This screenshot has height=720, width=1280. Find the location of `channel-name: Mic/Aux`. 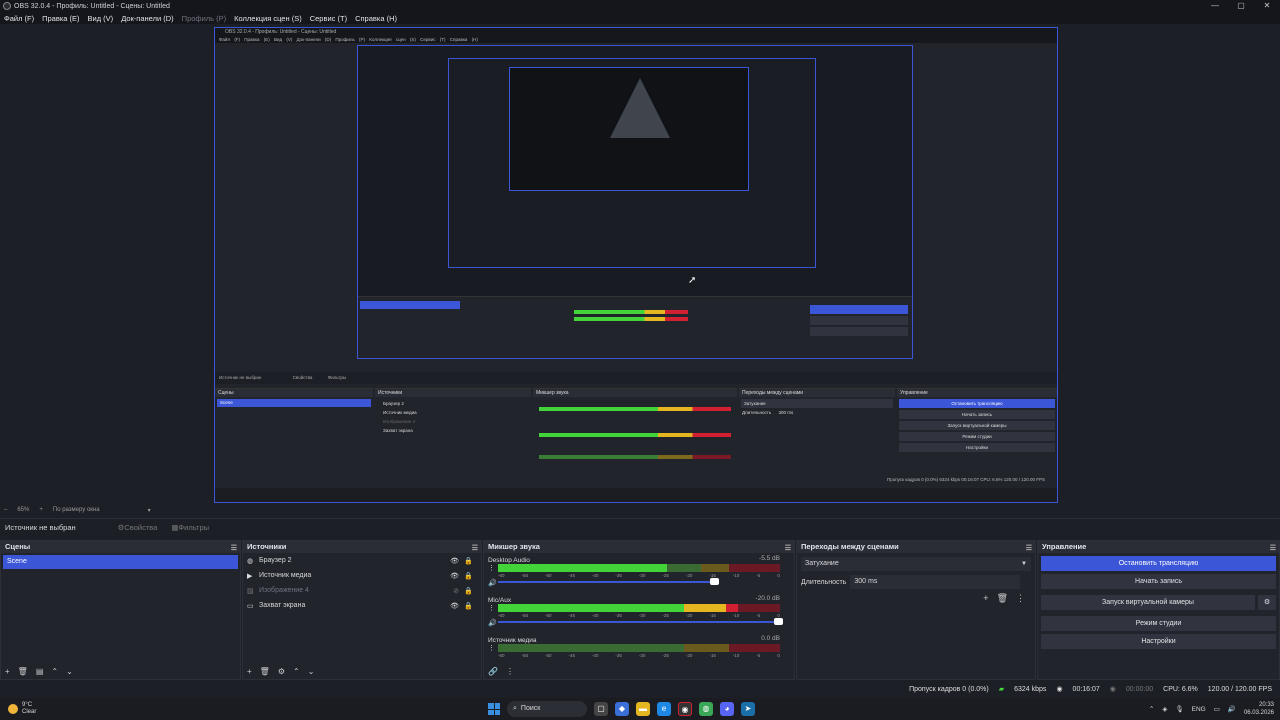

channel-name: Mic/Aux is located at coordinates (500, 600).